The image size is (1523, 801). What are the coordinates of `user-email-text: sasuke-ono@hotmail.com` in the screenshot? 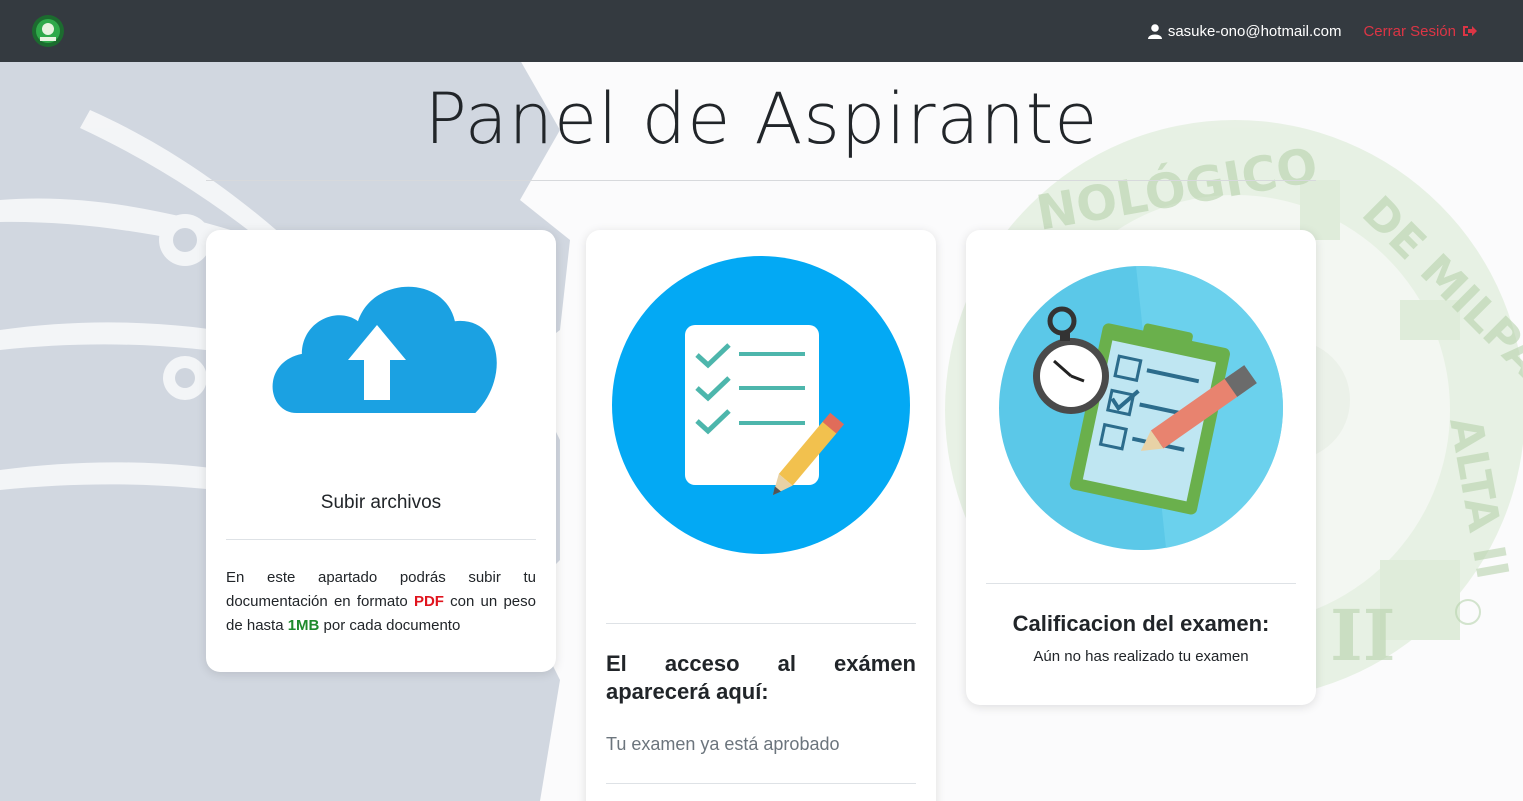 It's located at (1254, 31).